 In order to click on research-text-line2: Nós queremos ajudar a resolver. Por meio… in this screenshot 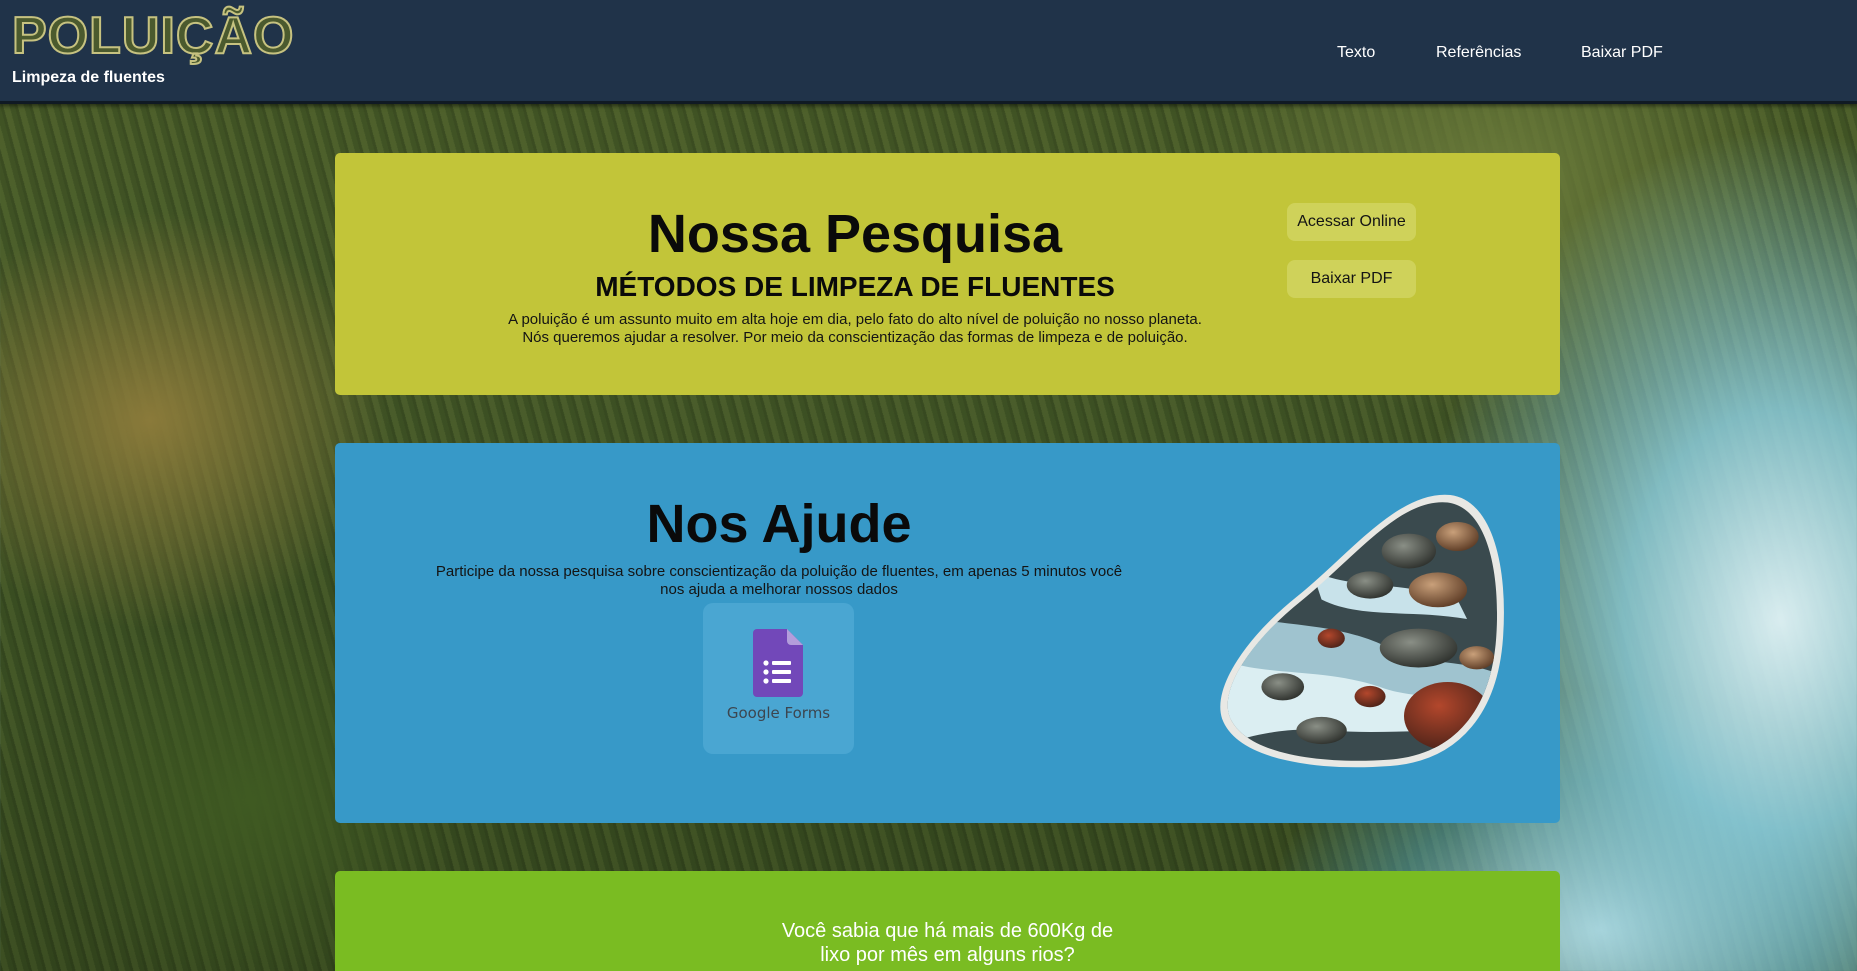, I will do `click(855, 337)`.